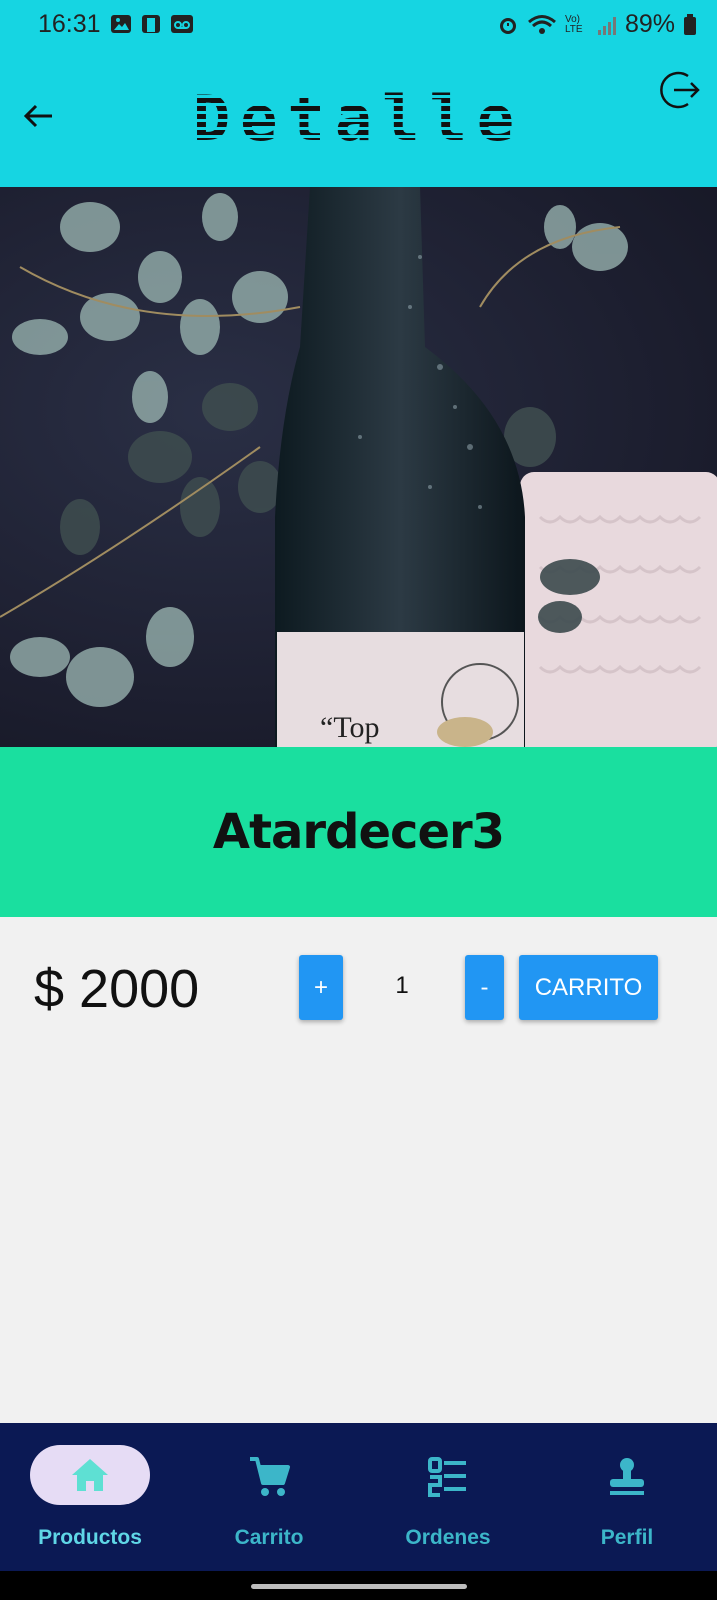  I want to click on gesture-handle, so click(359, 1586).